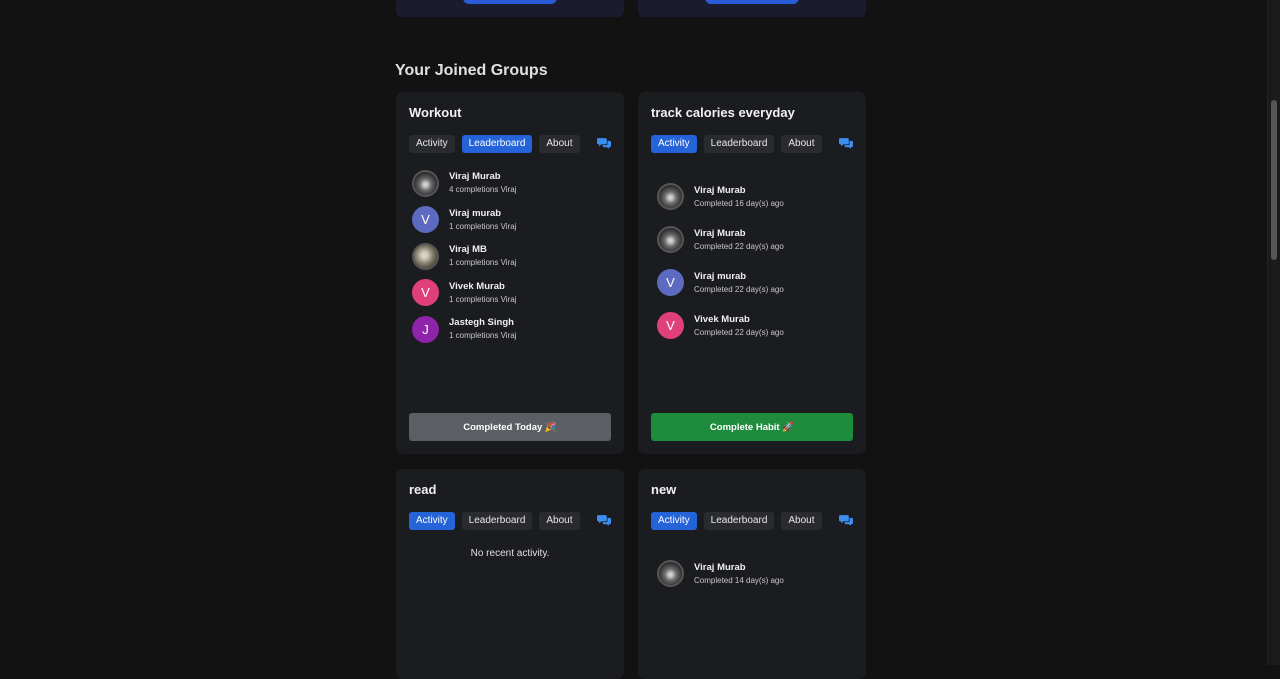 The image size is (1280, 679). Describe the element at coordinates (739, 580) in the screenshot. I see `activity-time: Completed 14 day(s) ago` at that location.